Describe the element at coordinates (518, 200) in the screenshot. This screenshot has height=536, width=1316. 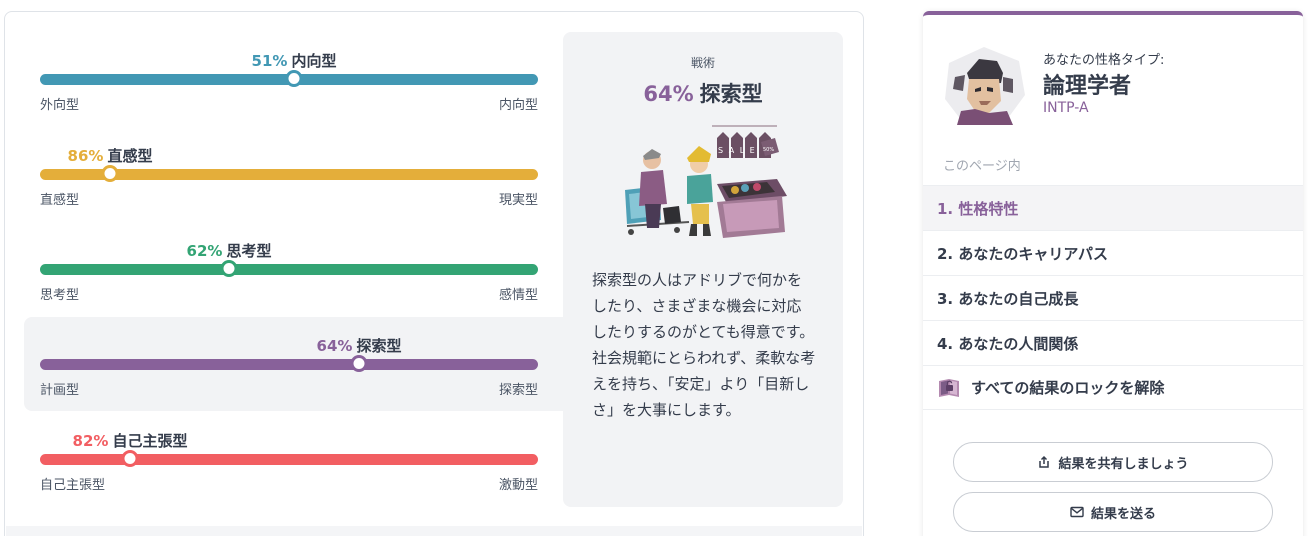
I see `trait-right-label: 現実型` at that location.